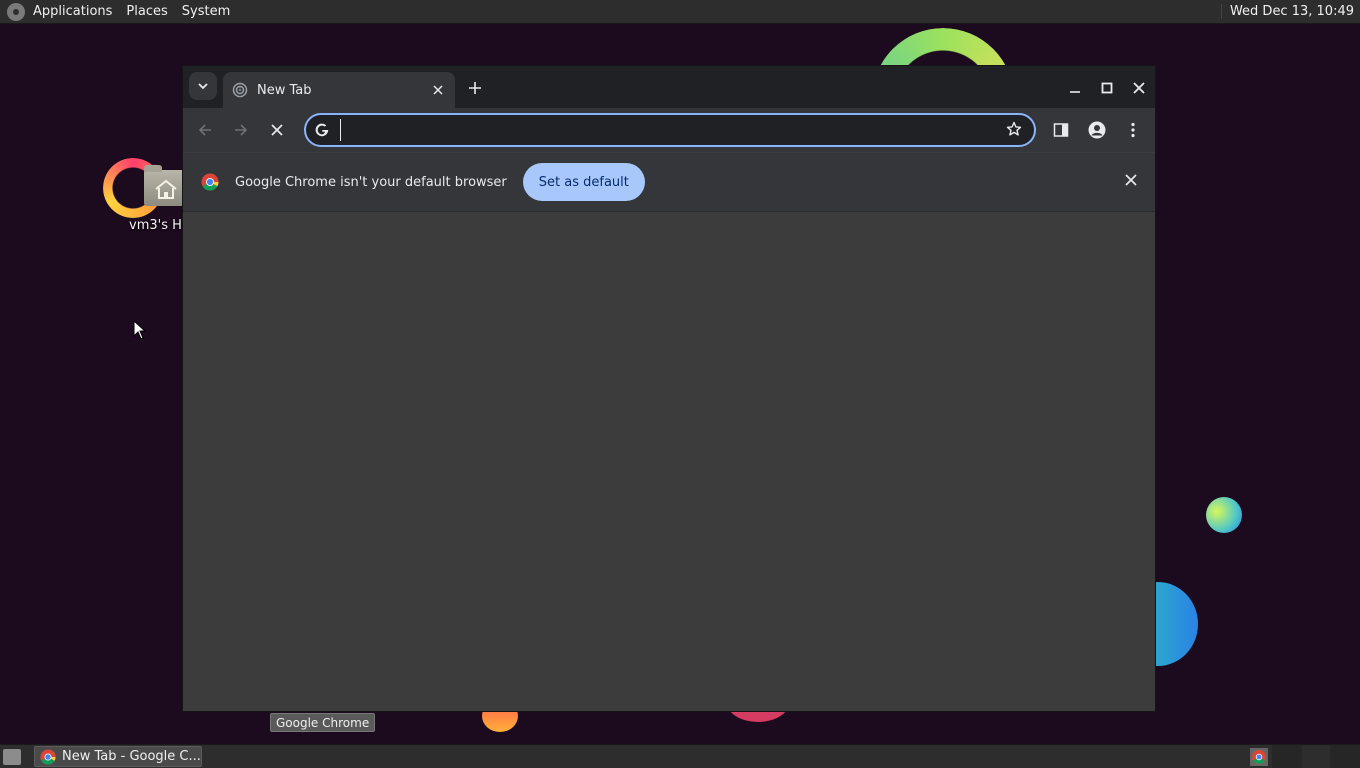  I want to click on desktop-icon-label: vm3's Ho, so click(159, 225).